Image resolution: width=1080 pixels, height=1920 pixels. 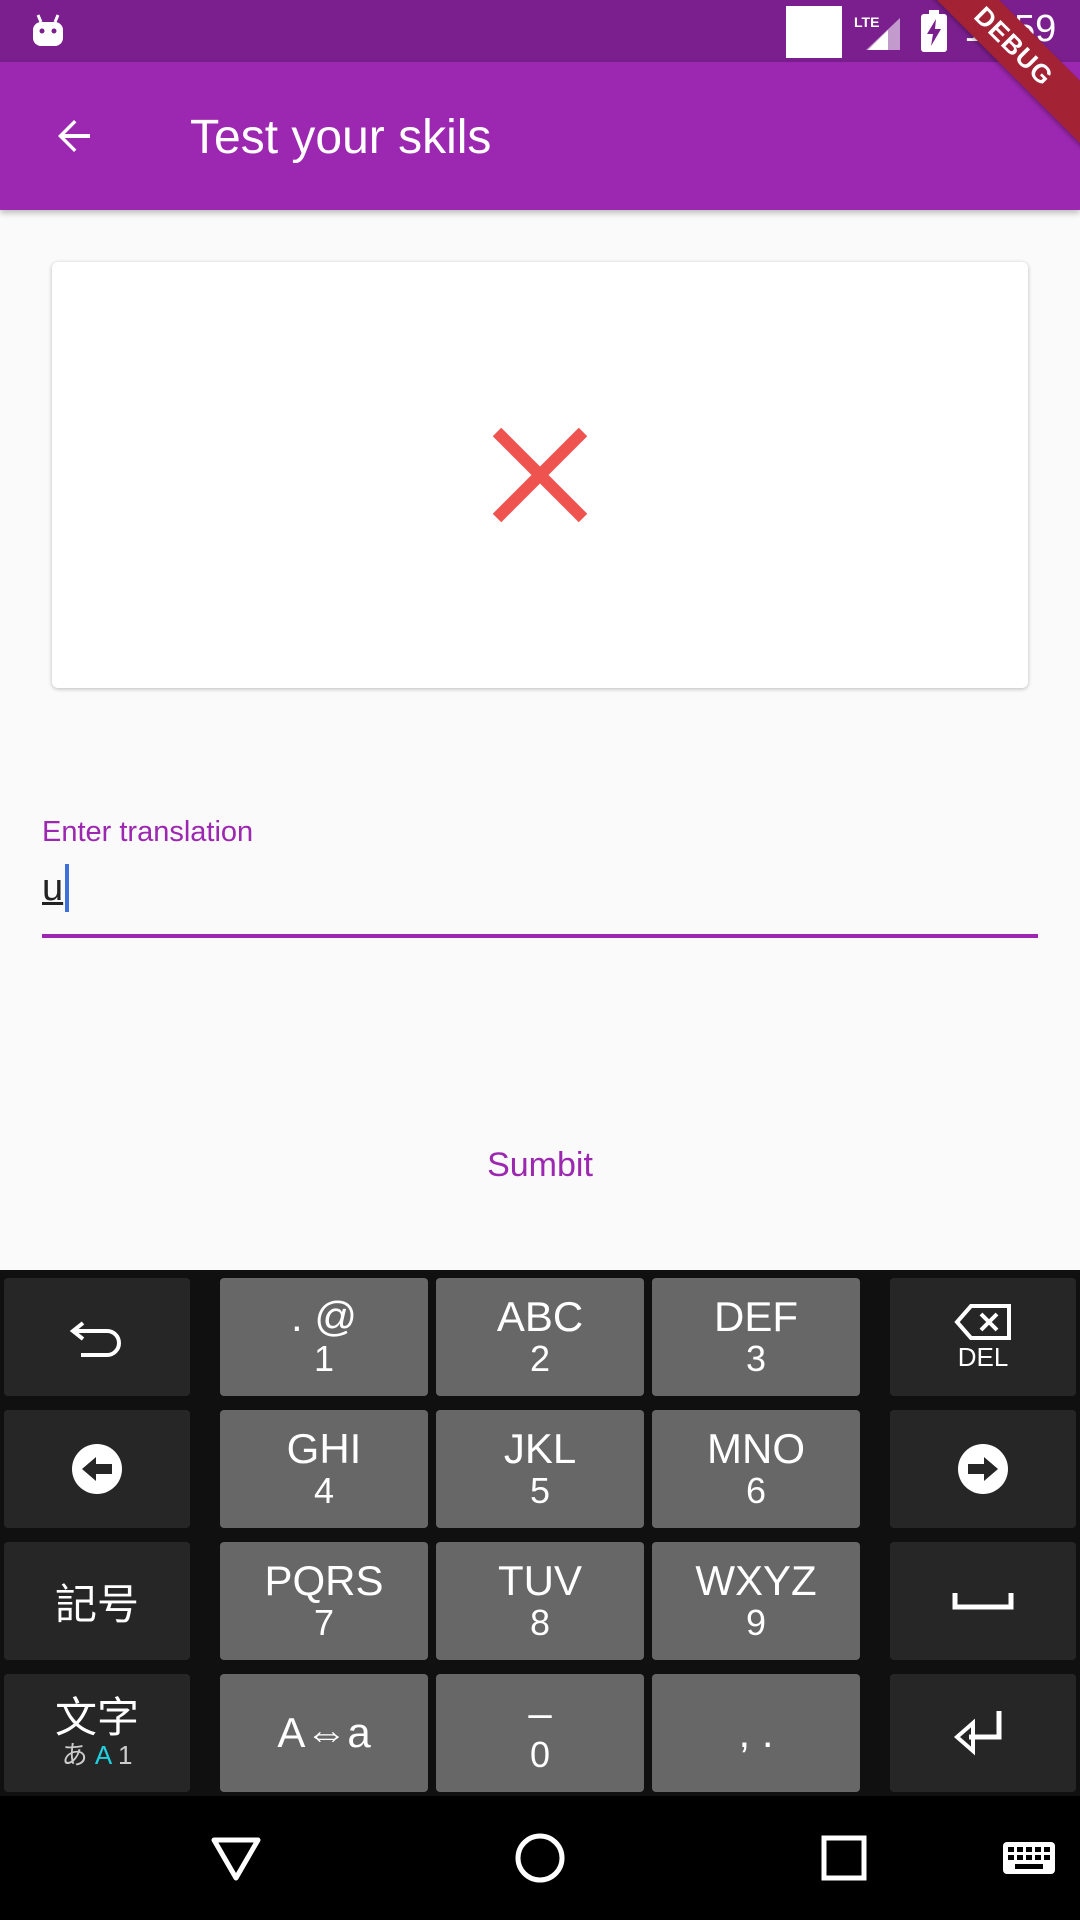 I want to click on key-4: GHI 4, so click(x=324, y=1469).